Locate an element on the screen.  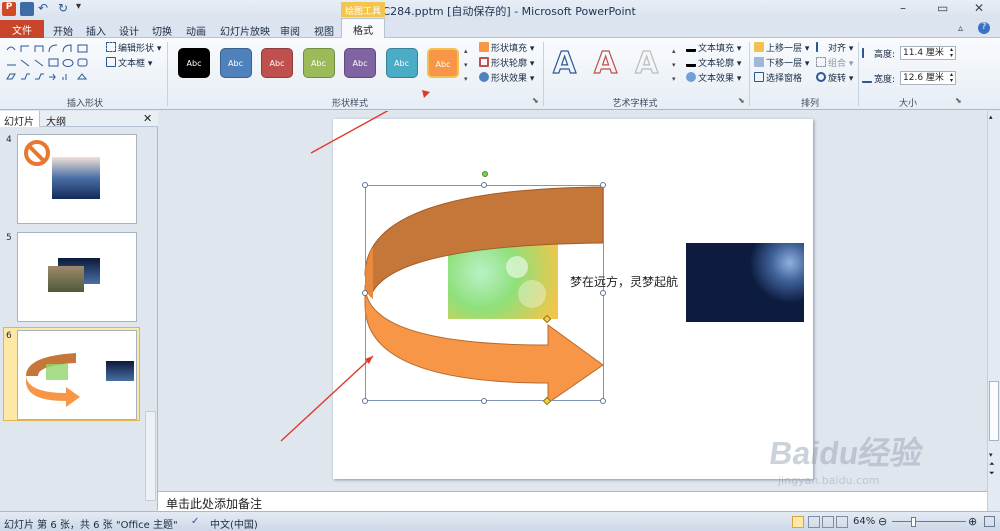
tab-slides: 幻灯片 is located at coordinates (20, 119).